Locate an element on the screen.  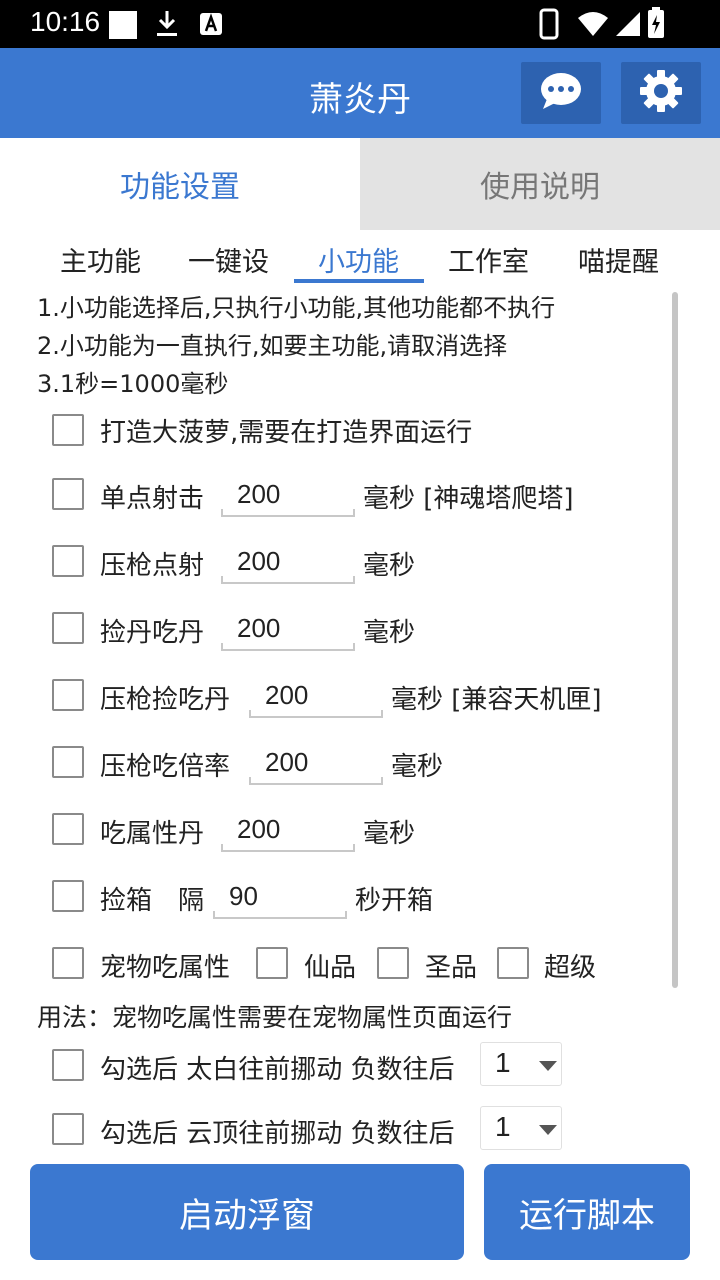
app-bar: 萧炎丹 is located at coordinates (360, 93).